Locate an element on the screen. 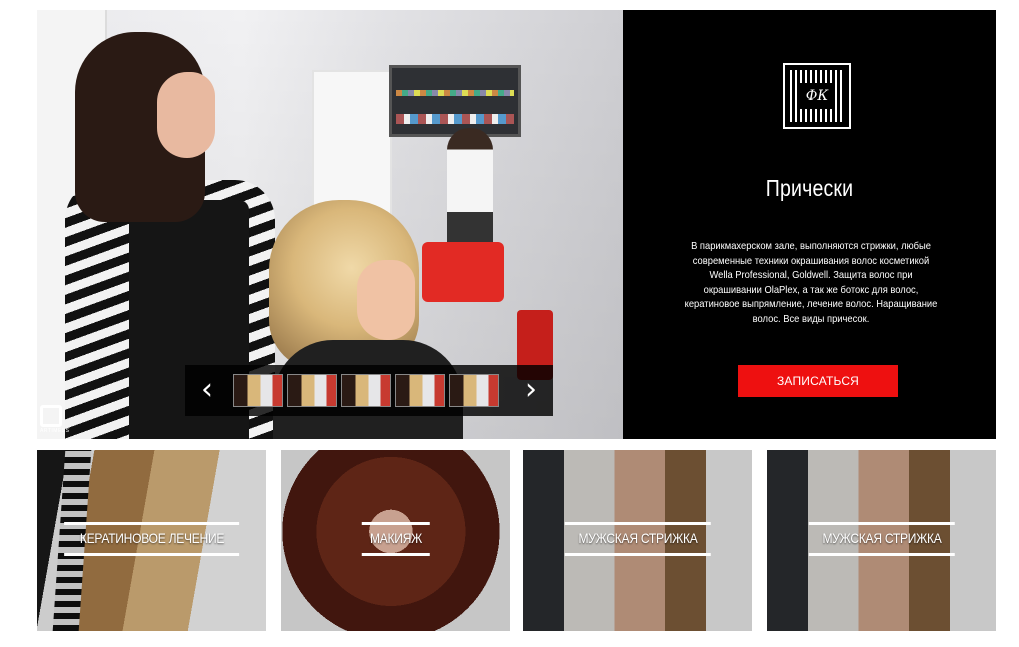  photo-client-face is located at coordinates (386, 300).